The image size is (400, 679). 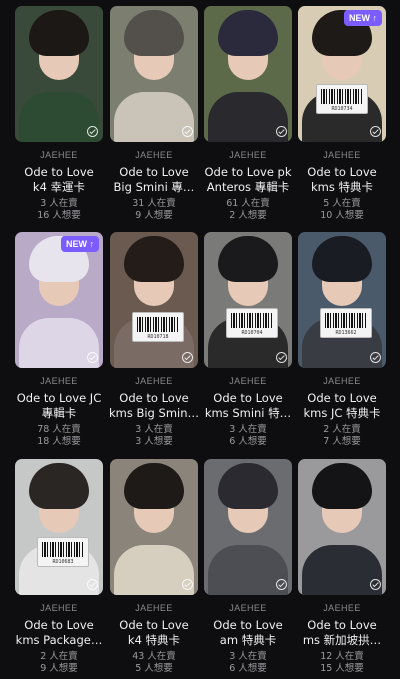 I want to click on photocard-meta: JAEHEE Ode to Love kms Package… 2 人在賣 9 人想要, so click(x=59, y=639).